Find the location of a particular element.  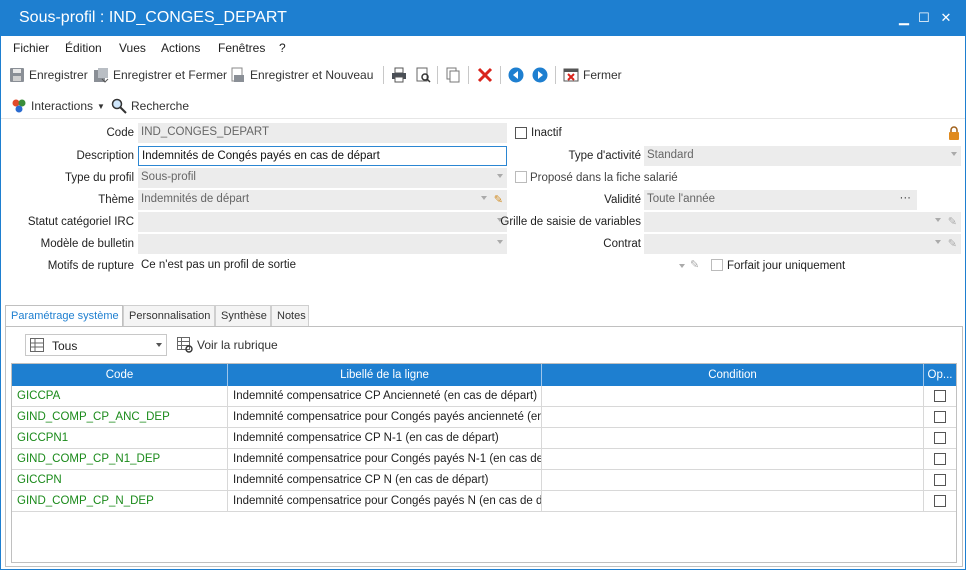

search-label: Recherche is located at coordinates (160, 106).